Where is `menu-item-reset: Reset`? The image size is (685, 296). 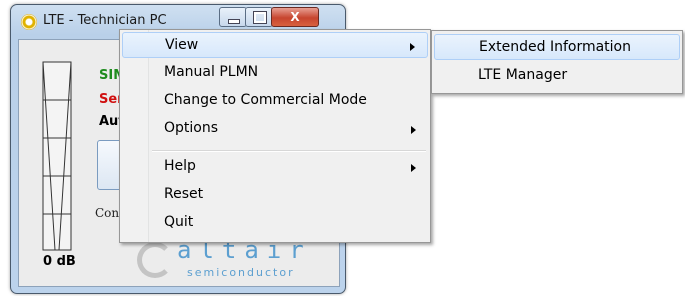
menu-item-reset: Reset is located at coordinates (275, 195).